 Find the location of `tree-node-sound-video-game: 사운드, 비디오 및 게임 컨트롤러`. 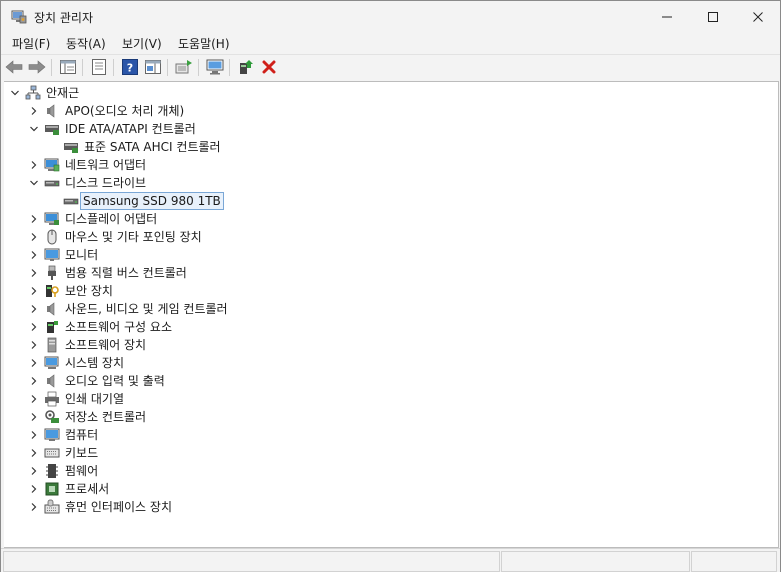

tree-node-sound-video-game: 사운드, 비디오 및 게임 컨트롤러 is located at coordinates (389, 309).